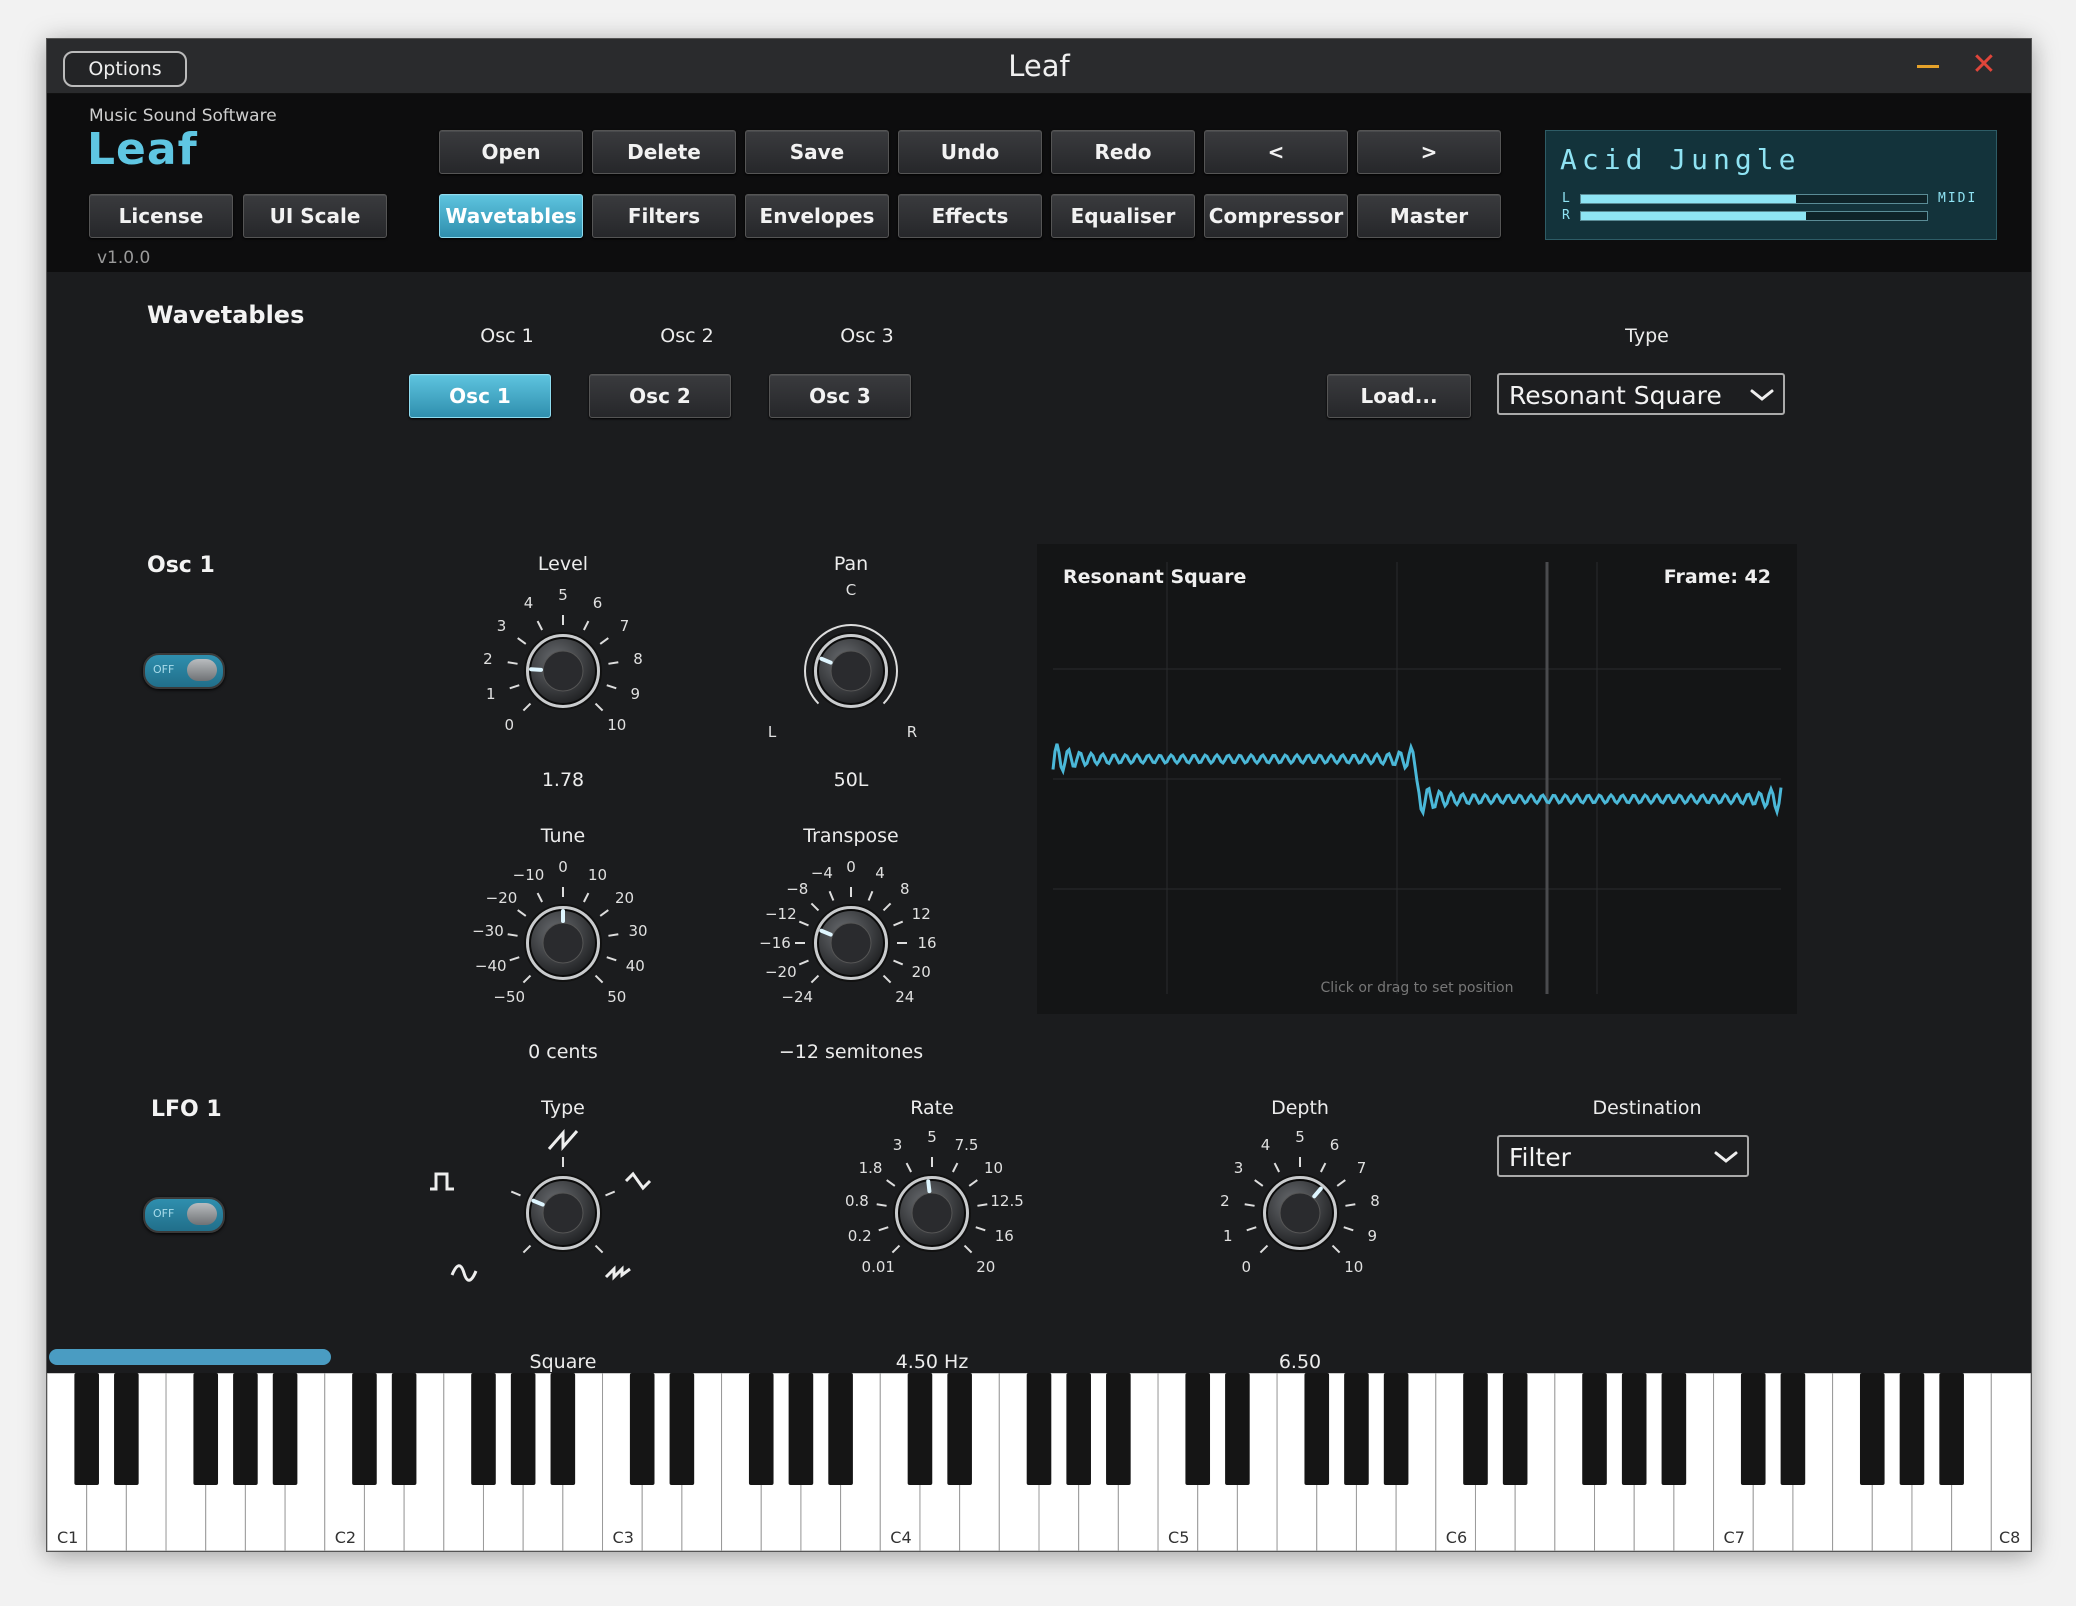 Image resolution: width=2076 pixels, height=1606 pixels. I want to click on tab-equaliser: Equaliser, so click(1123, 216).